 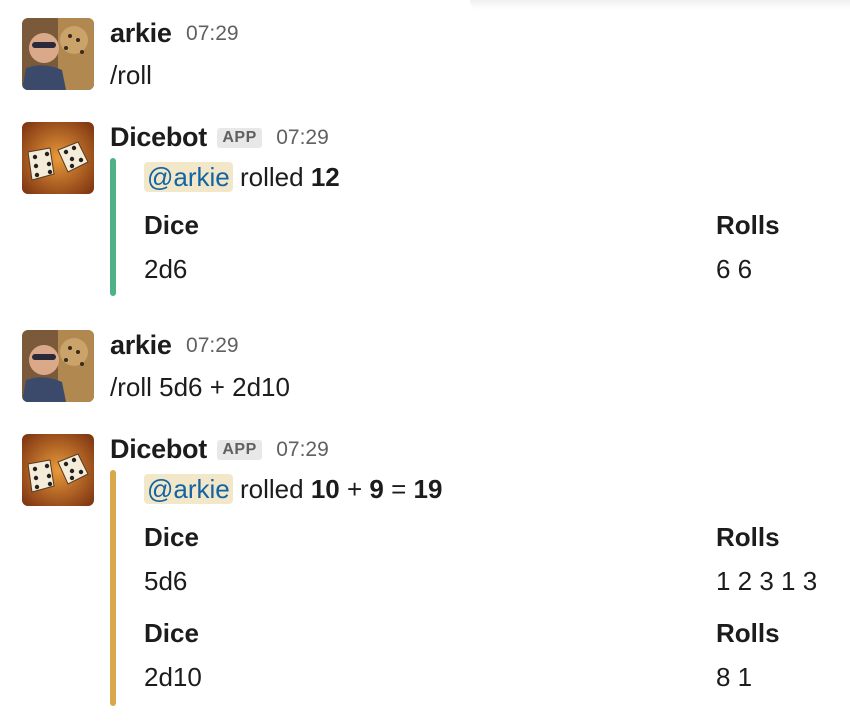 What do you see at coordinates (660, 5) in the screenshot?
I see `top-shadow` at bounding box center [660, 5].